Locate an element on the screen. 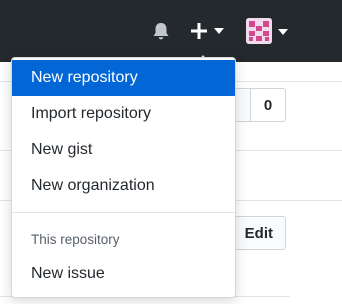  menu-item-new-organization: New organization is located at coordinates (123, 186).